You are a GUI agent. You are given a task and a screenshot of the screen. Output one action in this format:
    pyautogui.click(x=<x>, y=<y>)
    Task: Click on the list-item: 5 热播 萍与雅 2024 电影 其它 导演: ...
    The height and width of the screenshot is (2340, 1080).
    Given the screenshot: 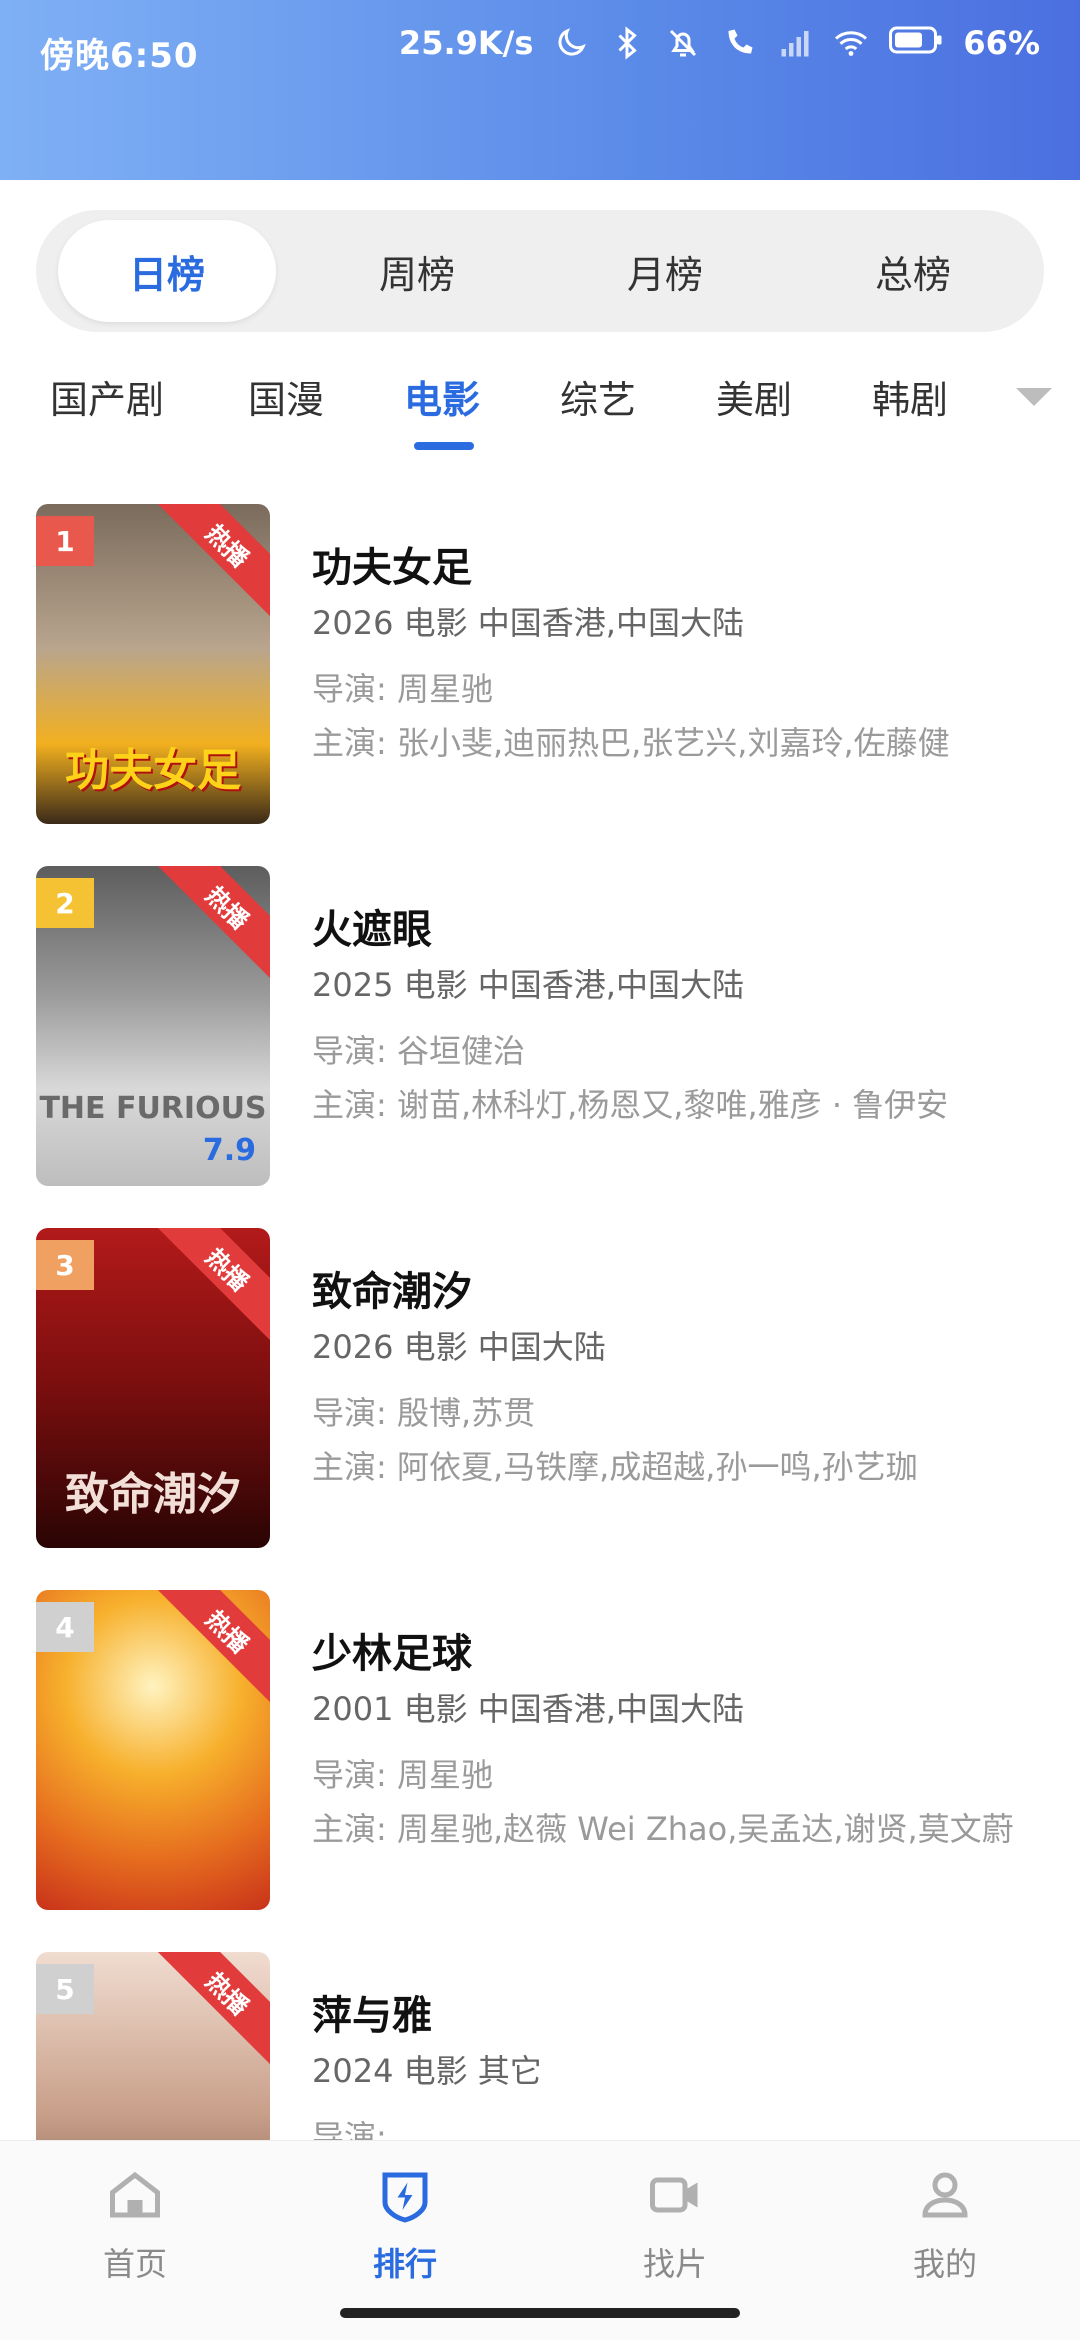 What is the action you would take?
    pyautogui.click(x=540, y=2044)
    